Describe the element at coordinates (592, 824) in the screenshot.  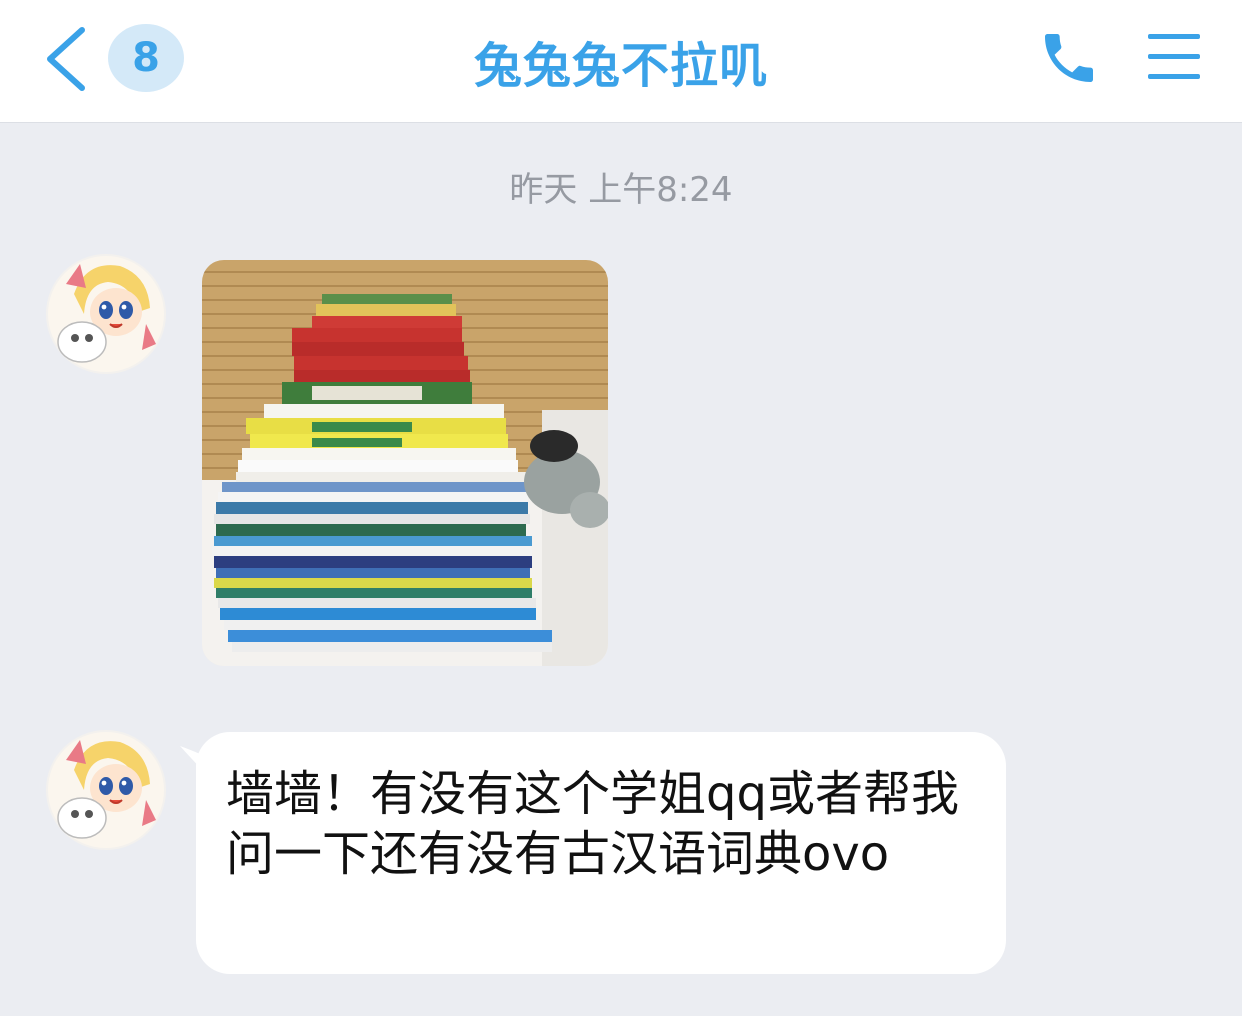
I see `message-text: 墙墙！有没有这个学姐qq或者帮我问一下还有没有古汉语词典ovo` at that location.